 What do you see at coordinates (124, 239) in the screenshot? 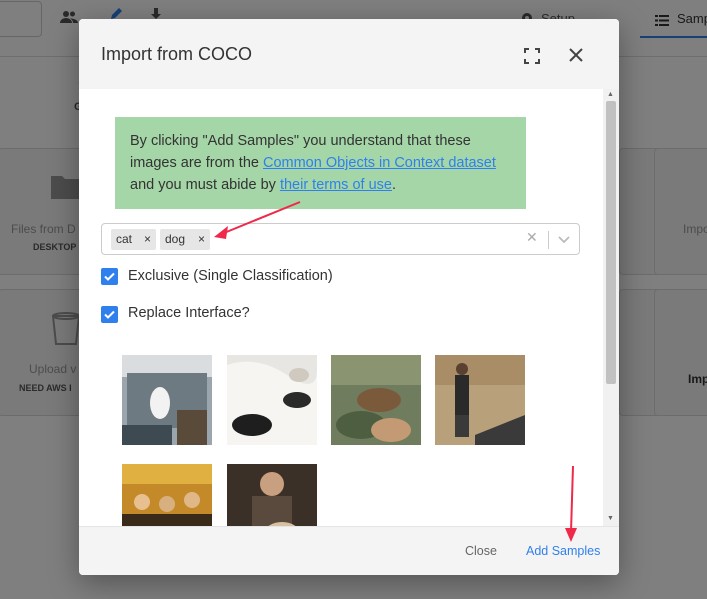
I see `tag-label: cat` at bounding box center [124, 239].